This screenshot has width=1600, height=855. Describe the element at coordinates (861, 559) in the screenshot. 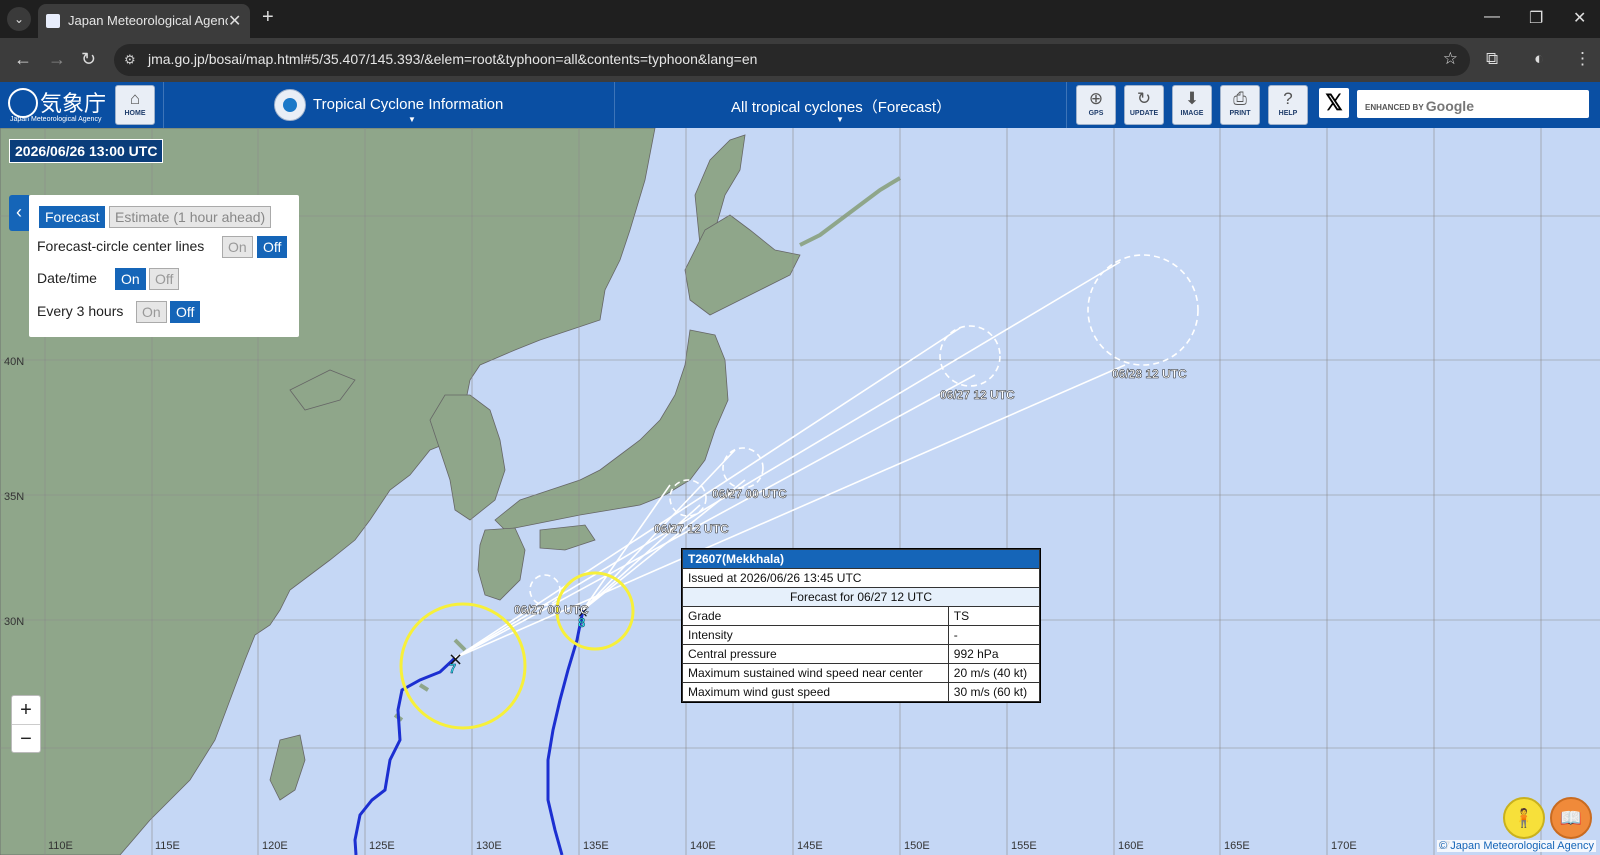

I see `cyclone-name: T2607(Mekkhala)` at that location.